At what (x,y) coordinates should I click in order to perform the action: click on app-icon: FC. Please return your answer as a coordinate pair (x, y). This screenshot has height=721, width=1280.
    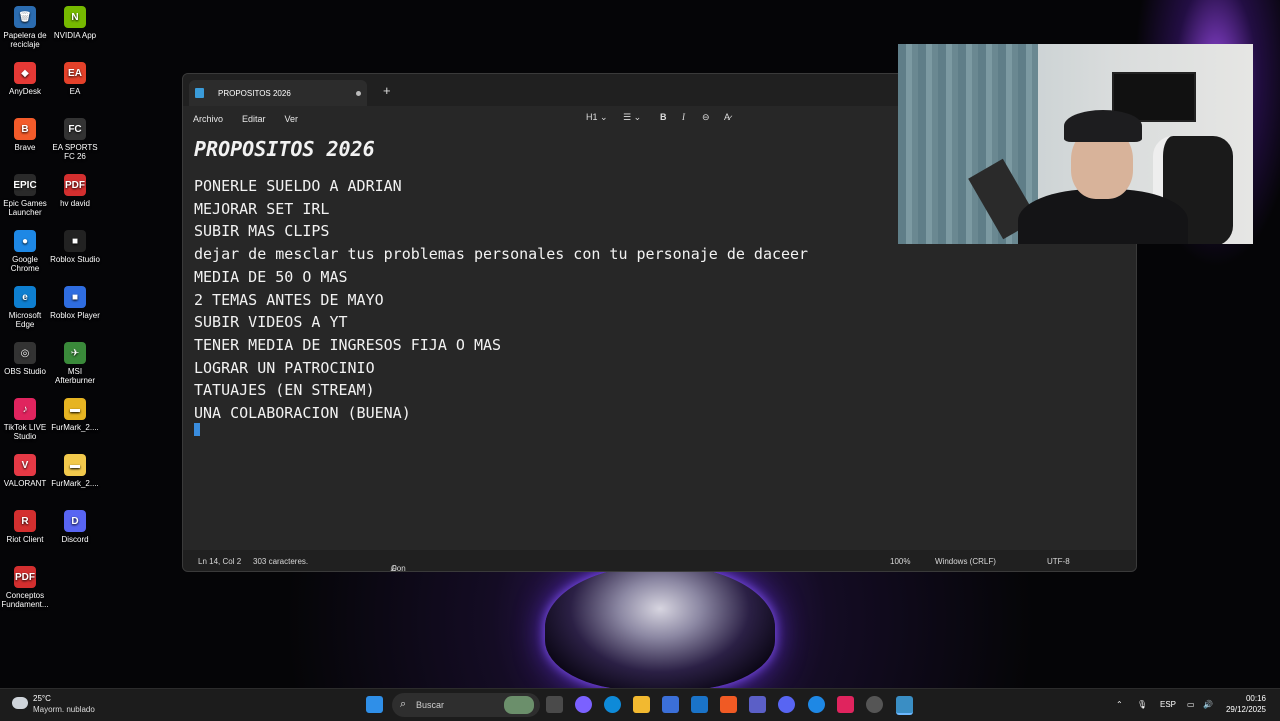
    Looking at the image, I should click on (75, 129).